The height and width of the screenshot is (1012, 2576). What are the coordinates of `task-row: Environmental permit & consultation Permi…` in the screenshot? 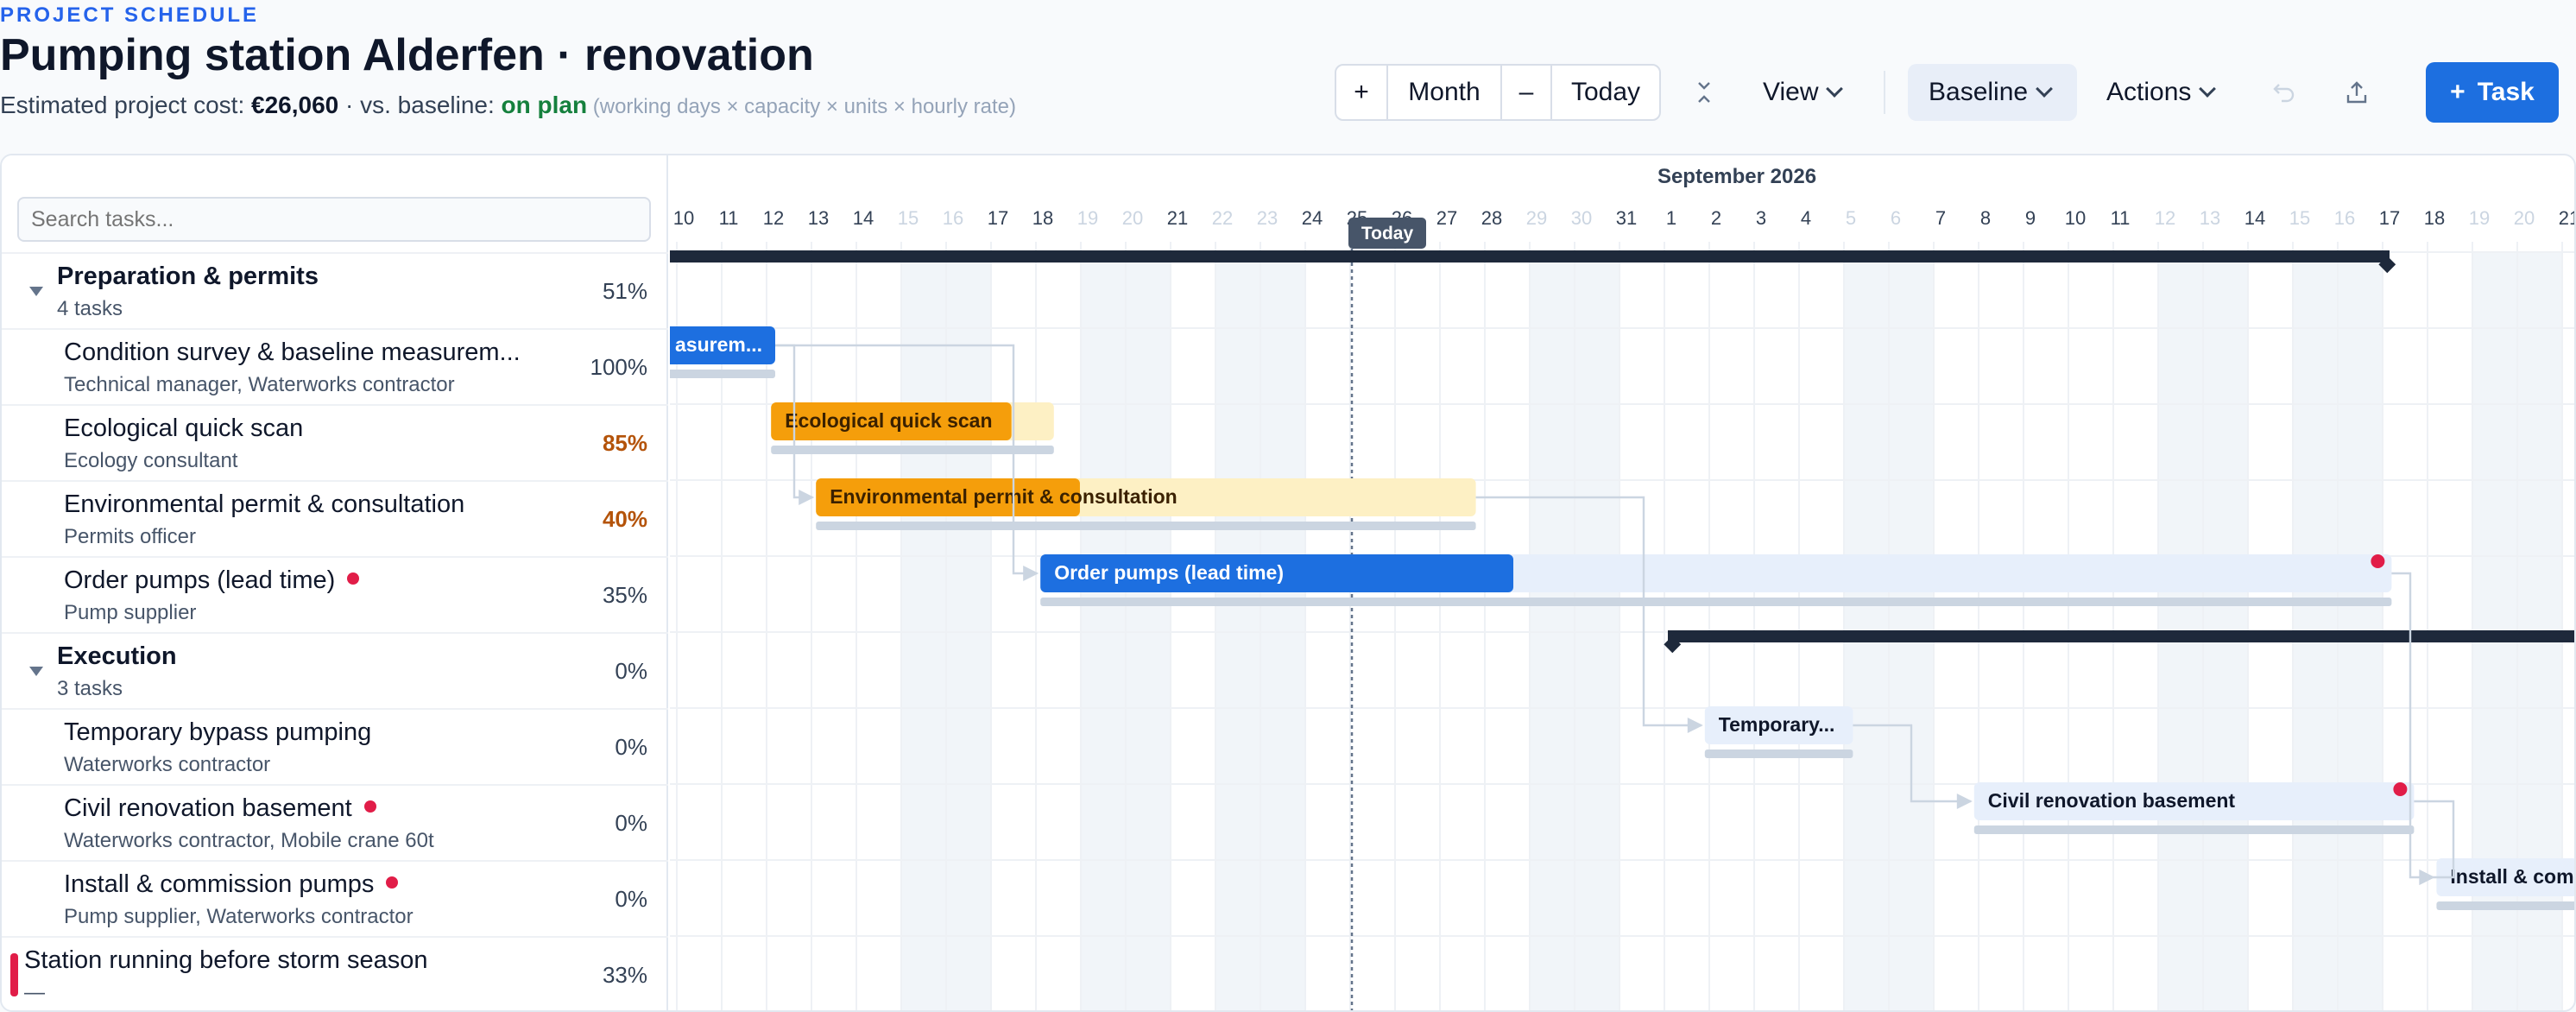 It's located at (335, 518).